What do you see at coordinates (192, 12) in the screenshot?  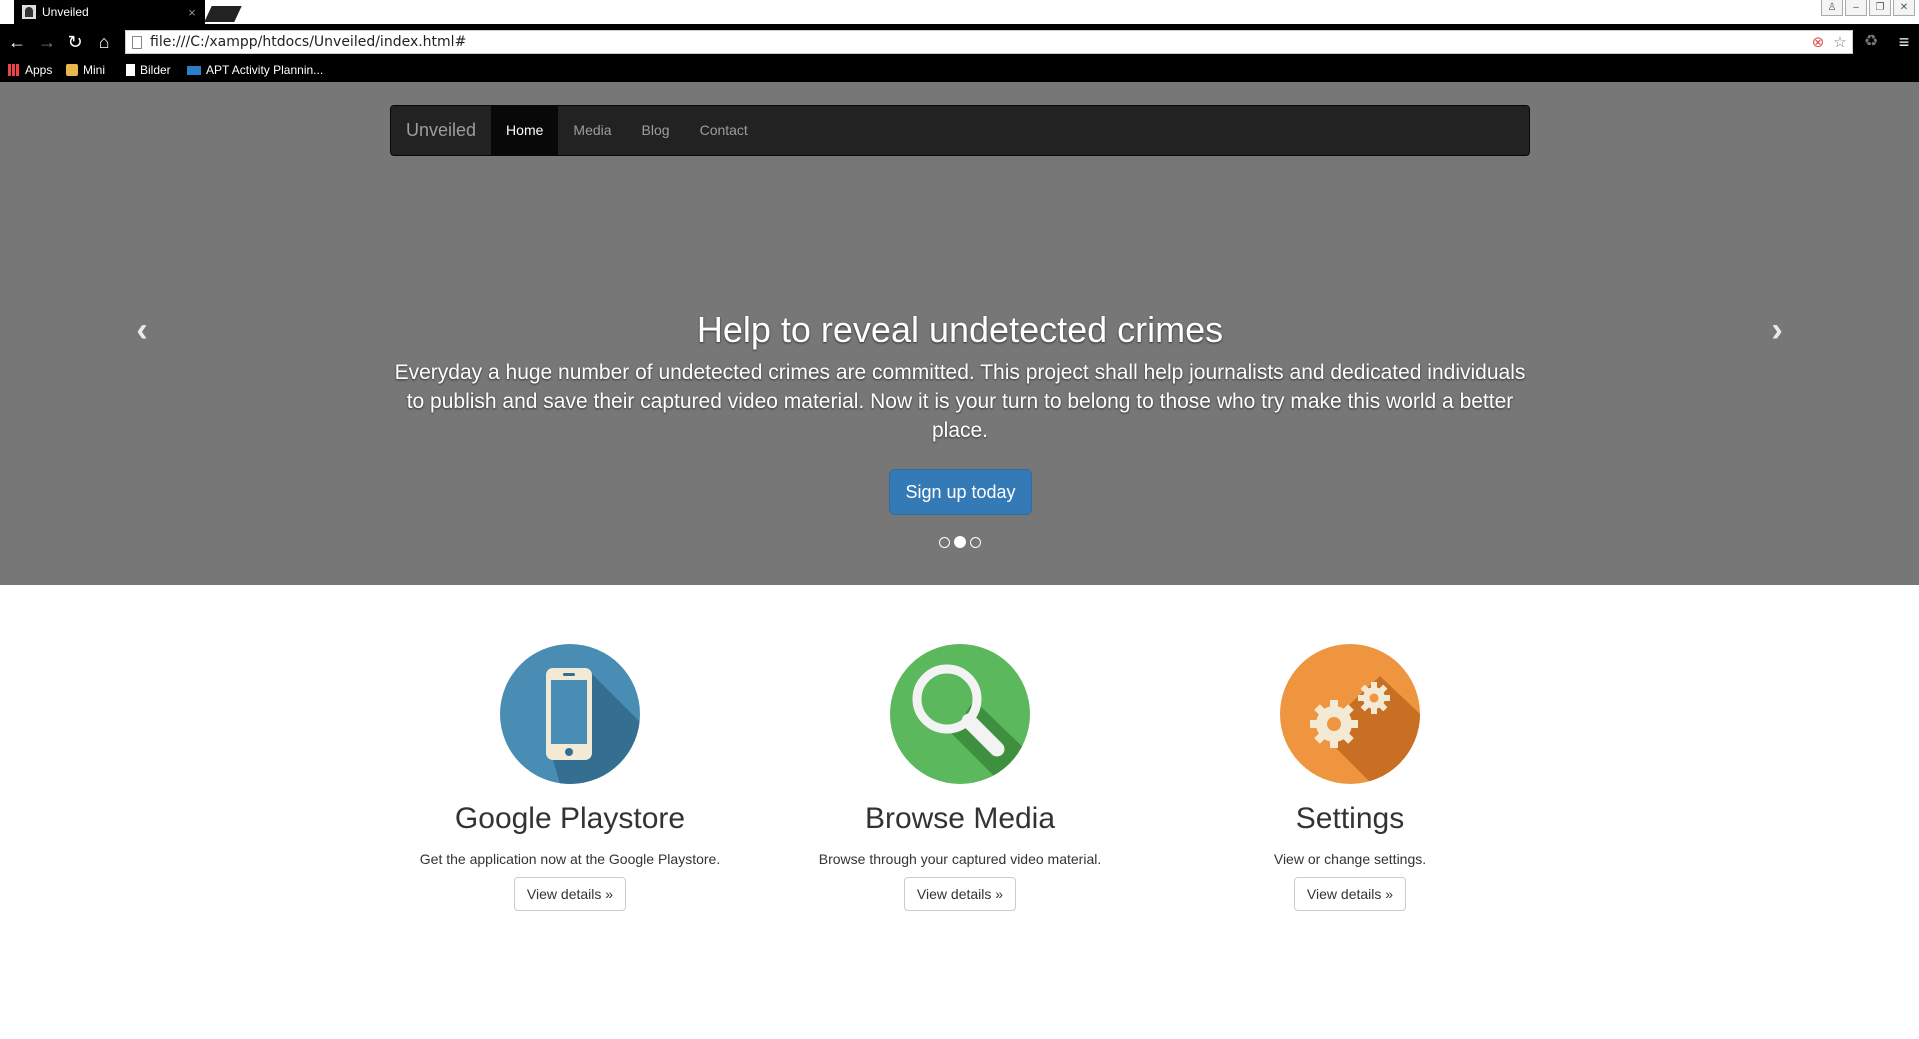 I see `tab-close-icon: ×` at bounding box center [192, 12].